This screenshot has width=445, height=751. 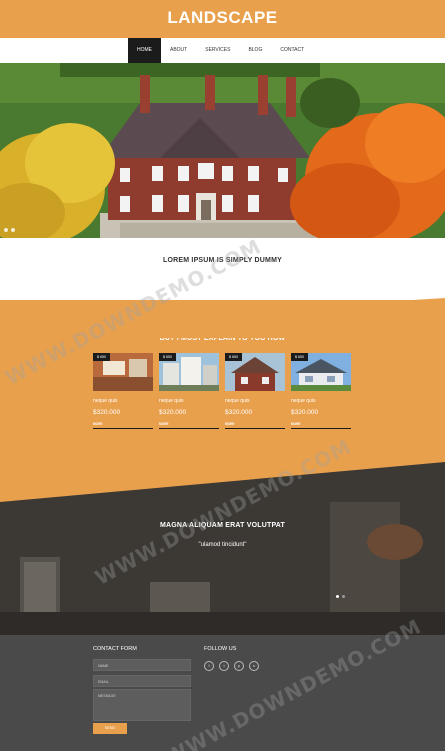 I want to click on testimonial-pagination, so click(x=340, y=596).